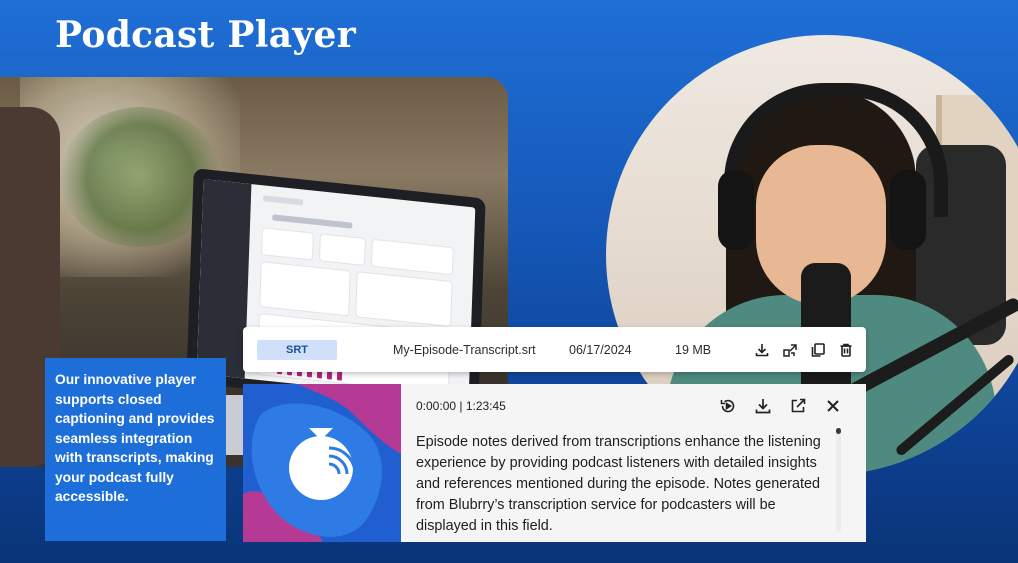 The height and width of the screenshot is (563, 1018). I want to click on page-title: Podcast Player, so click(206, 35).